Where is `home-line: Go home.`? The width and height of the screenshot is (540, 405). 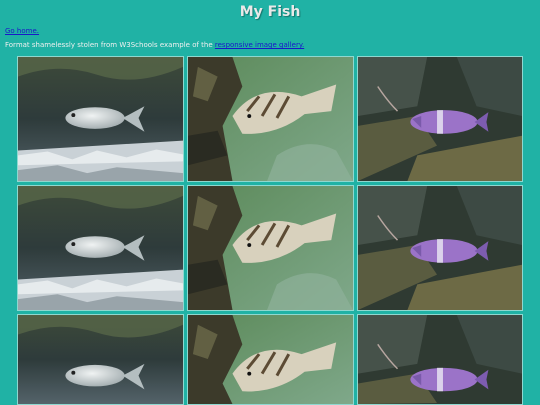 home-line: Go home. is located at coordinates (22, 31).